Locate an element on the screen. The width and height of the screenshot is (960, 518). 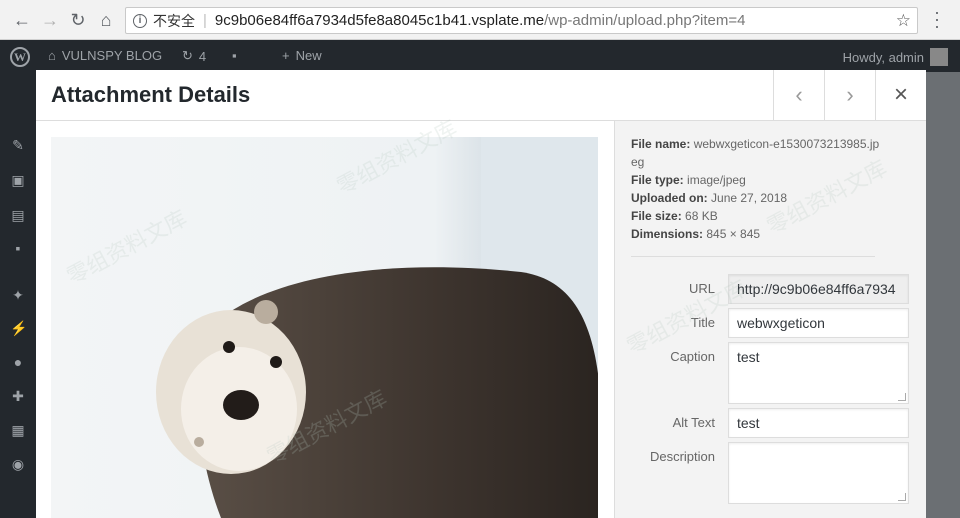
account-menu: Howdy, admin is located at coordinates (895, 57).